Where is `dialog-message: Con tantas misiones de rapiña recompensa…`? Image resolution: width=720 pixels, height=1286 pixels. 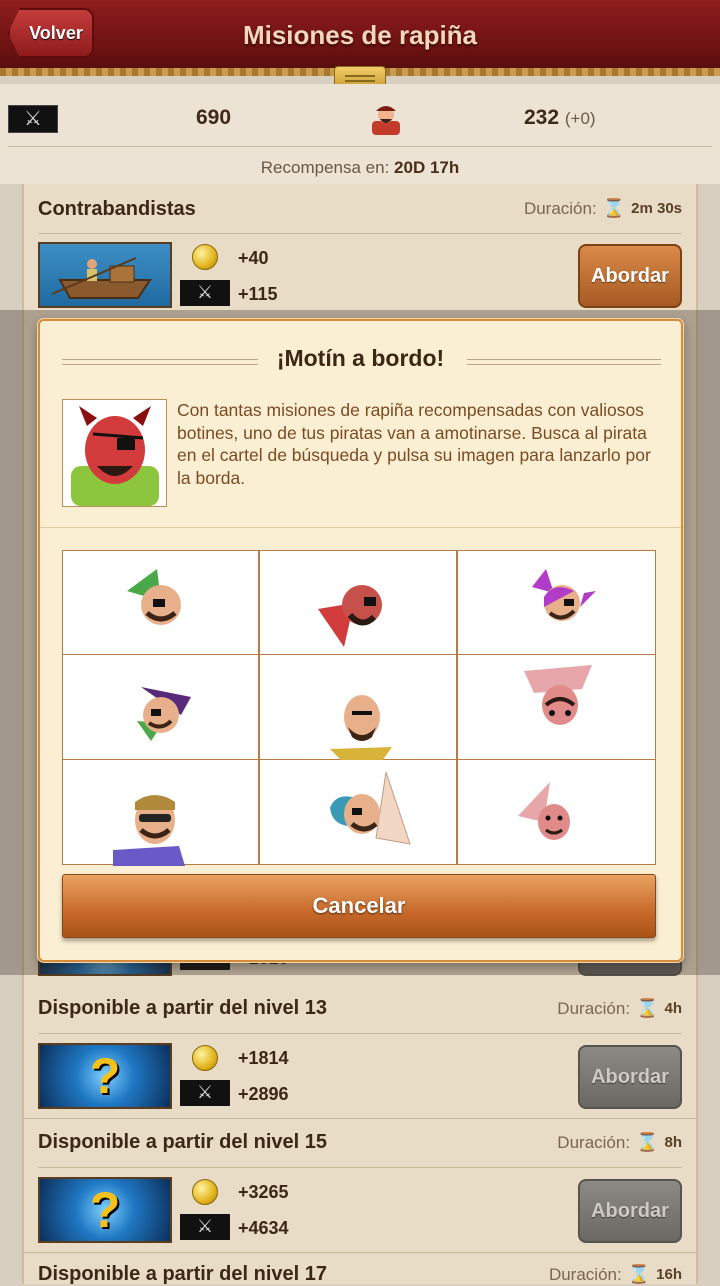
dialog-message: Con tantas misiones de rapiña recompensa… is located at coordinates (414, 444).